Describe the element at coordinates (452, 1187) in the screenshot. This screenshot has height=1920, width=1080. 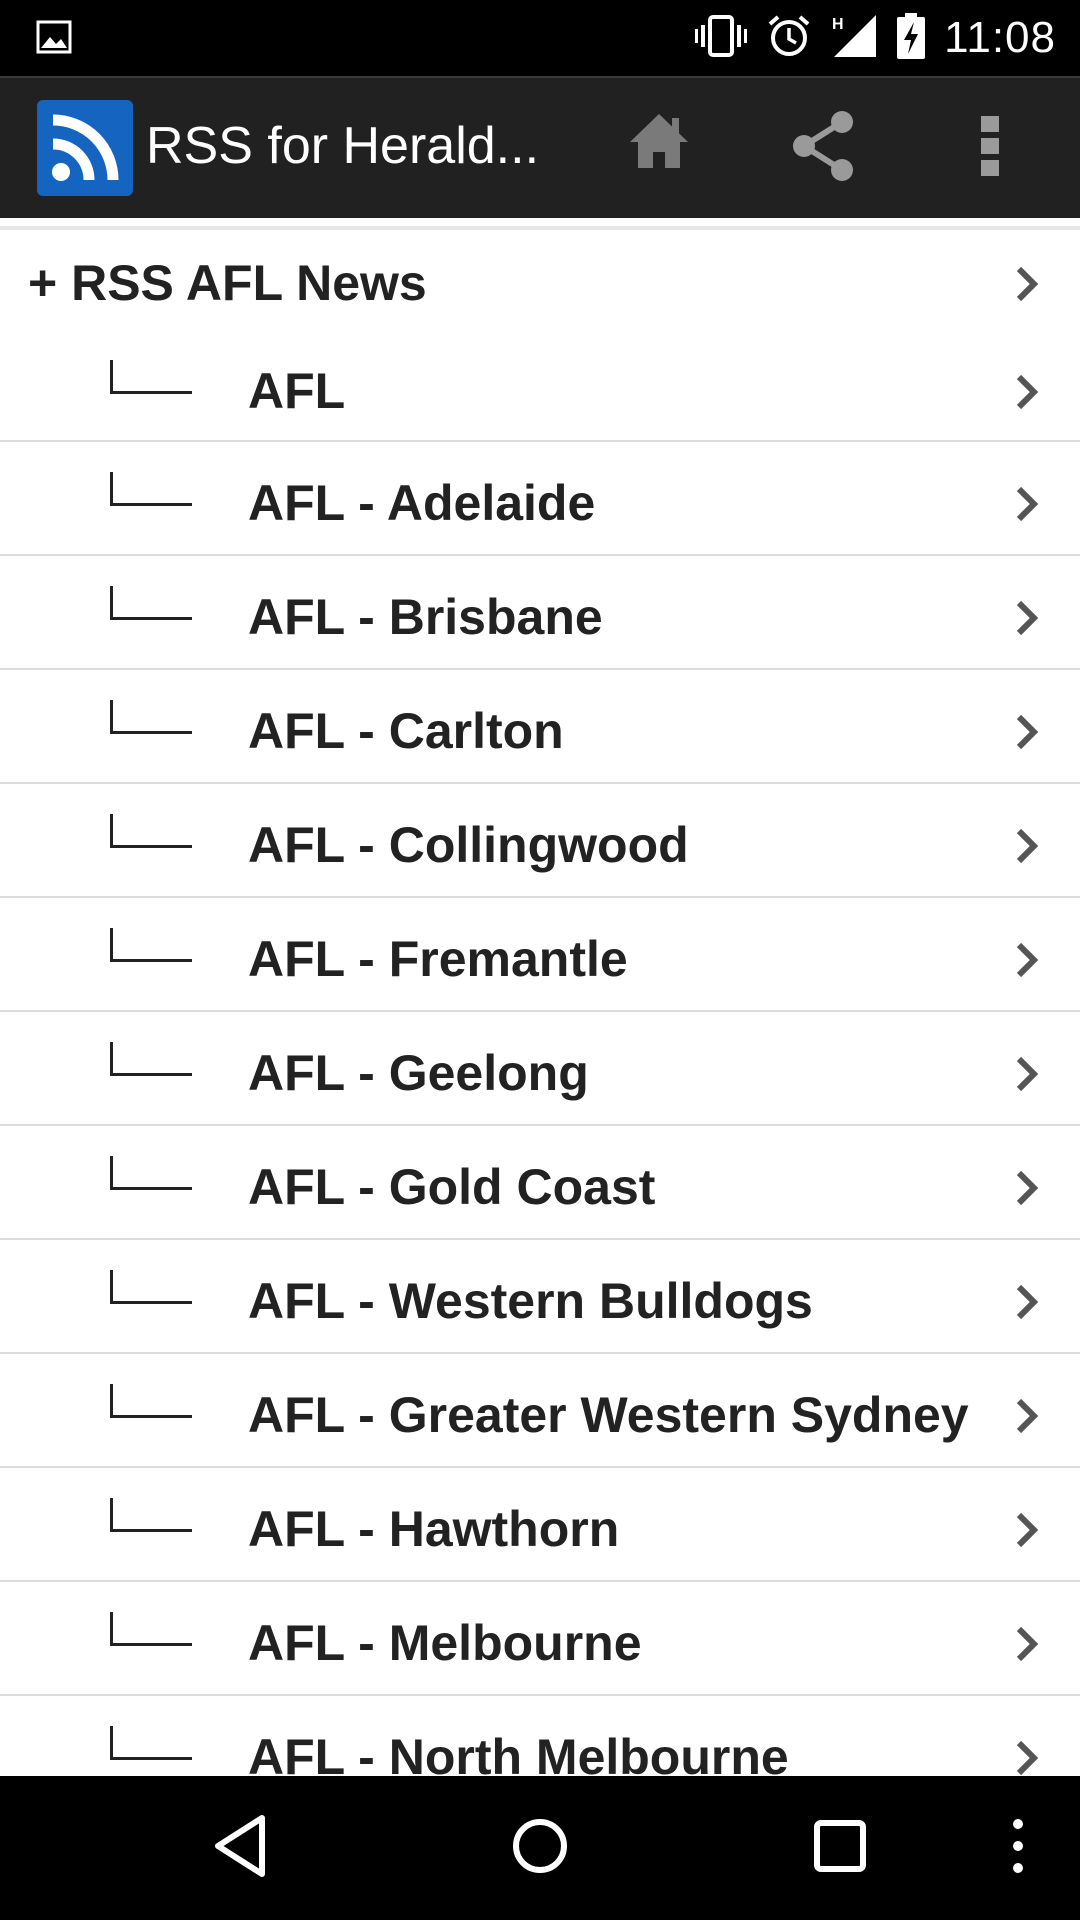
I see `list-item-label: AFL - Gold Coast` at that location.